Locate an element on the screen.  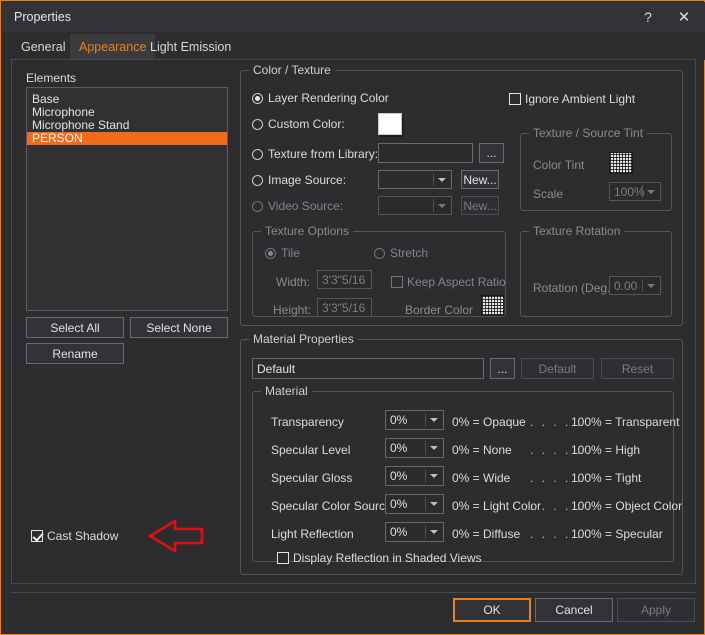
elements-label: Elements is located at coordinates (51, 78).